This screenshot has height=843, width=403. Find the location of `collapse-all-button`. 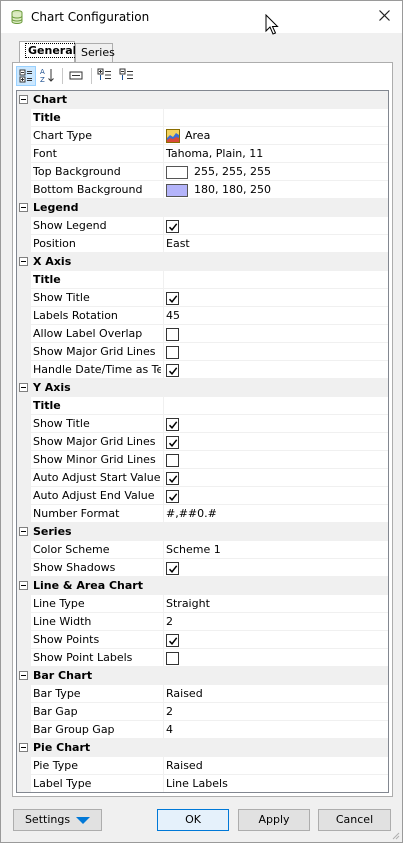

collapse-all-button is located at coordinates (128, 76).